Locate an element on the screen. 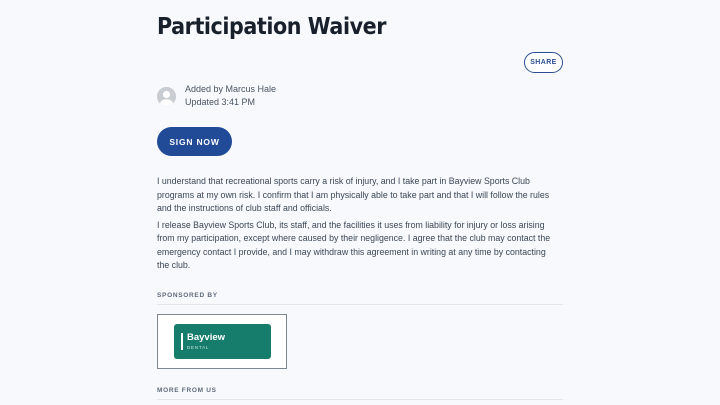  author-meta: Added by Marcus Hale Updated 3:41 PM is located at coordinates (257, 97).